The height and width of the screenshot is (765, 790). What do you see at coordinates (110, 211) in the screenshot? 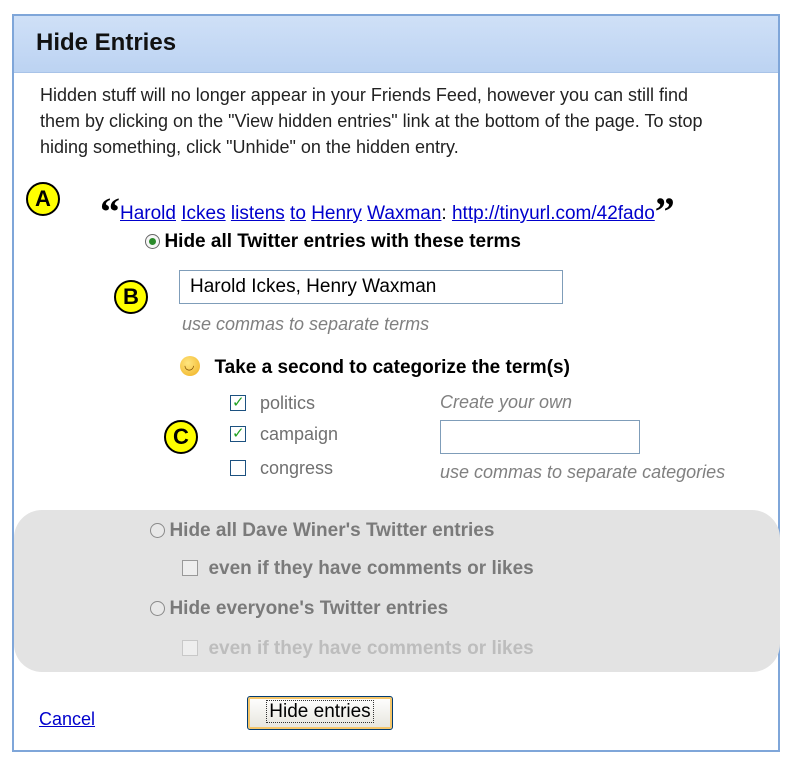
I see `open-quote-mark: “` at bounding box center [110, 211].